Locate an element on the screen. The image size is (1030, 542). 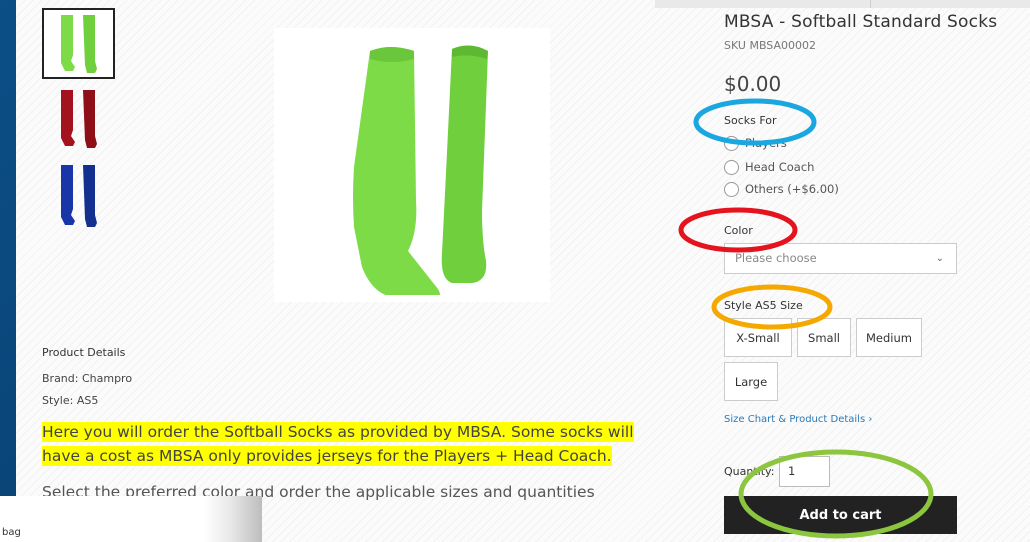
product-sku: SKU MBSA00002 is located at coordinates (770, 45).